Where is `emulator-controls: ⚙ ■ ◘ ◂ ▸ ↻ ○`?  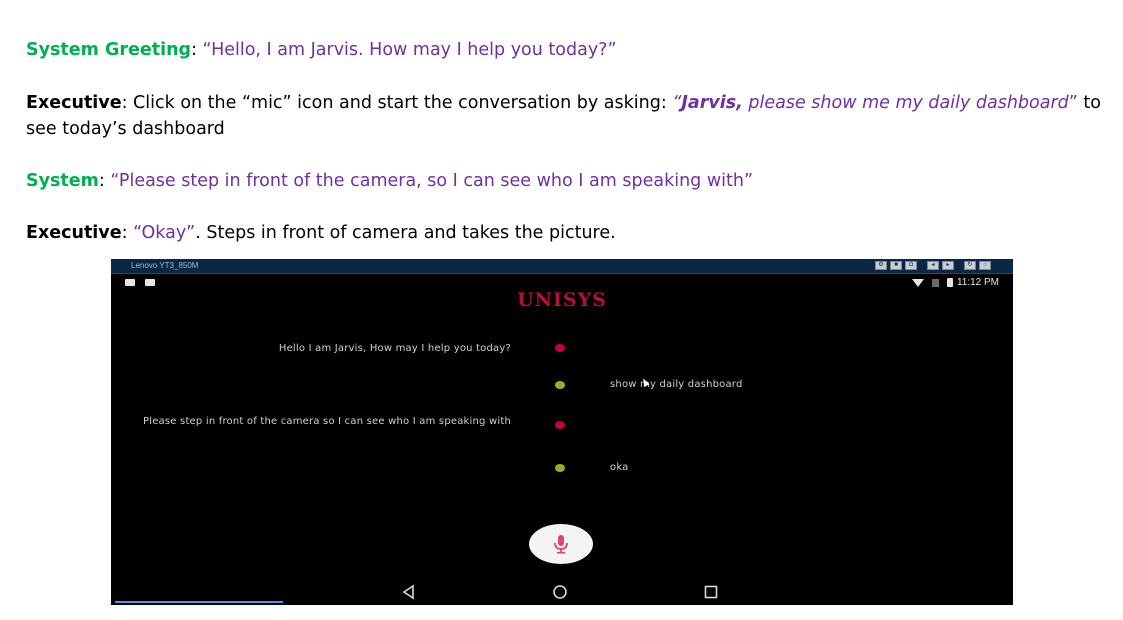 emulator-controls: ⚙ ■ ◘ ◂ ▸ ↻ ○ is located at coordinates (933, 265).